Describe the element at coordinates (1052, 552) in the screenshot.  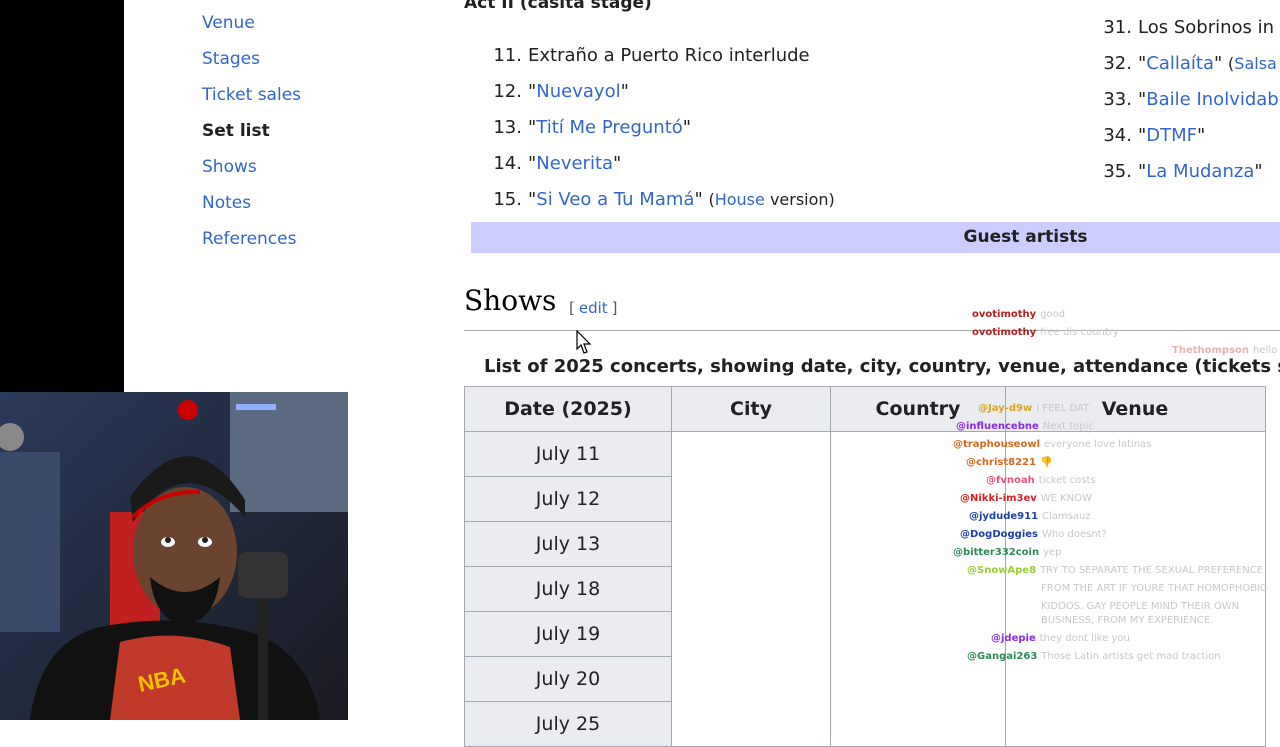
I see `chat-text: yep` at that location.